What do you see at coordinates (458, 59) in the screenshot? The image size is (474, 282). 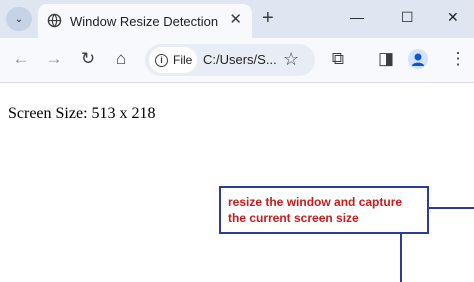 I see `browser-menu-button: ⋮` at bounding box center [458, 59].